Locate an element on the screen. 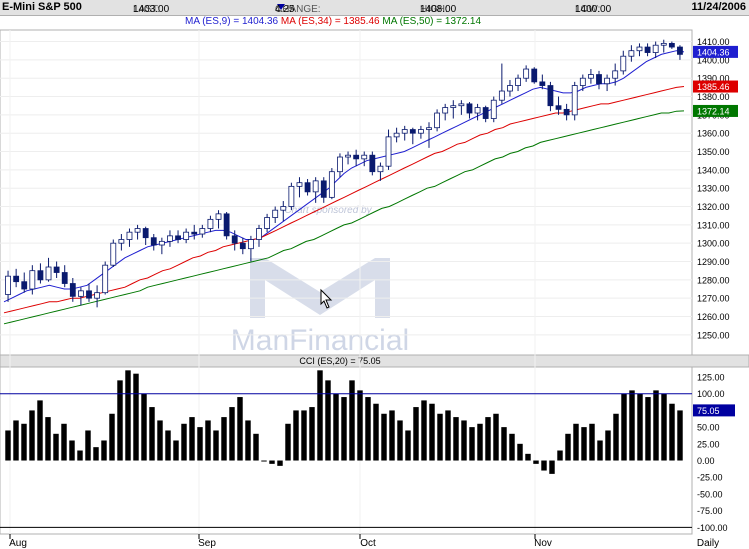 This screenshot has width=749, height=549. price-tick-label: 1300.00 is located at coordinates (713, 244).